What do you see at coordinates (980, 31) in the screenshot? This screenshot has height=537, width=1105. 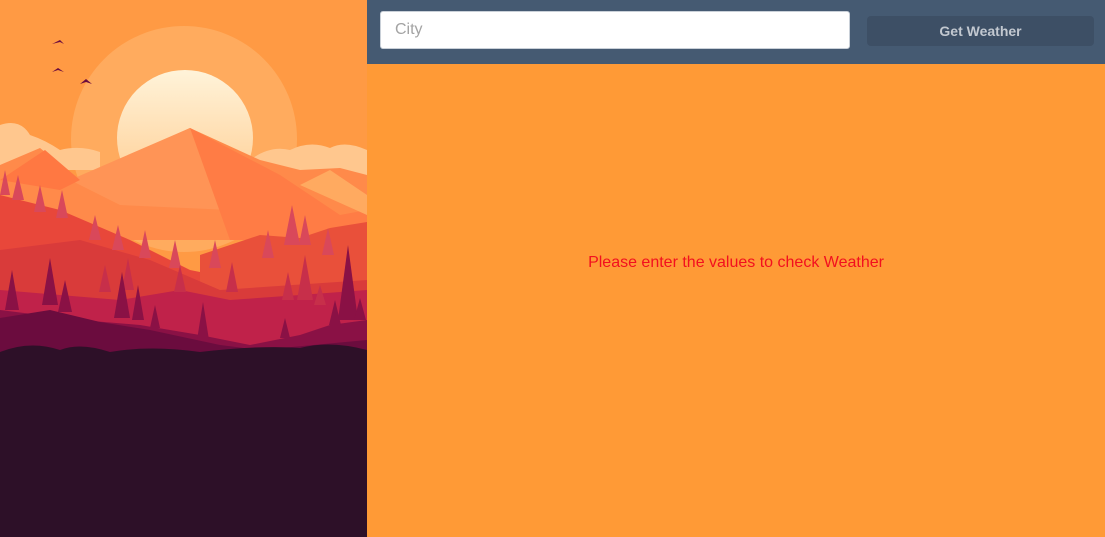 I see `get-weather-button: Get Weather` at bounding box center [980, 31].